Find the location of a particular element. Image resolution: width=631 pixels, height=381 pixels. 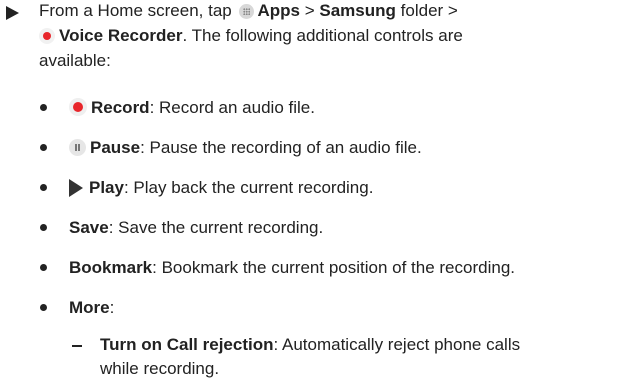

dash-bullet-icon is located at coordinates (77, 346).